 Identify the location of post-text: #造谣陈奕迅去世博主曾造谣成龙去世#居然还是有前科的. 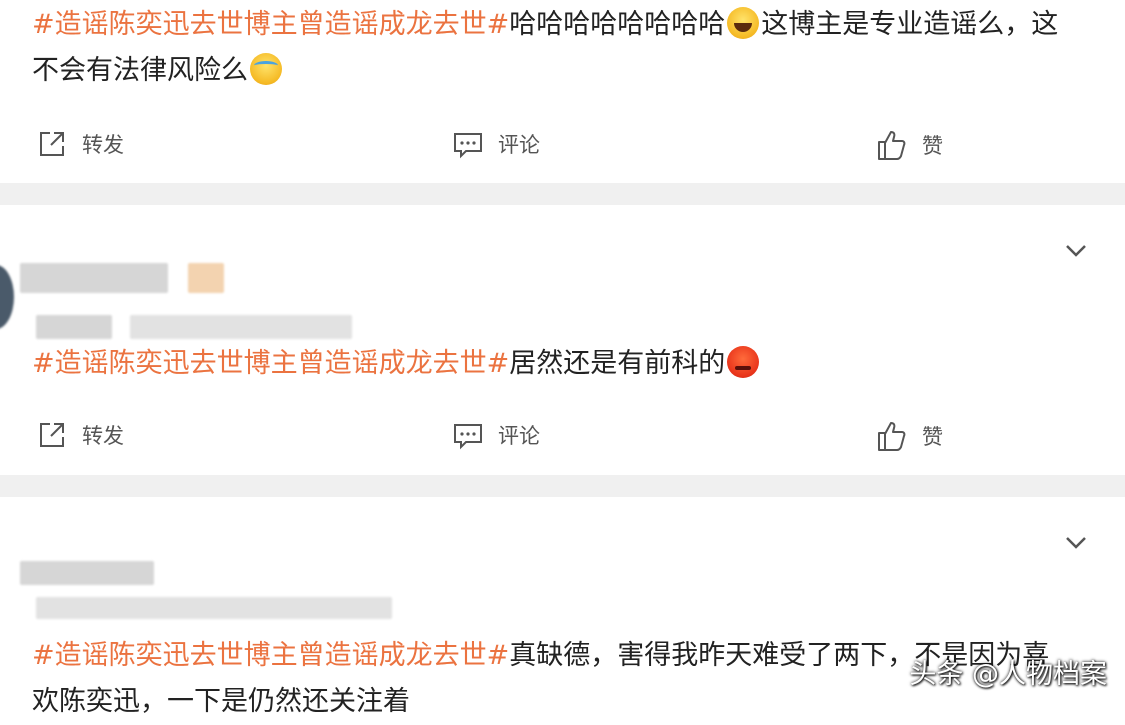
(558, 364).